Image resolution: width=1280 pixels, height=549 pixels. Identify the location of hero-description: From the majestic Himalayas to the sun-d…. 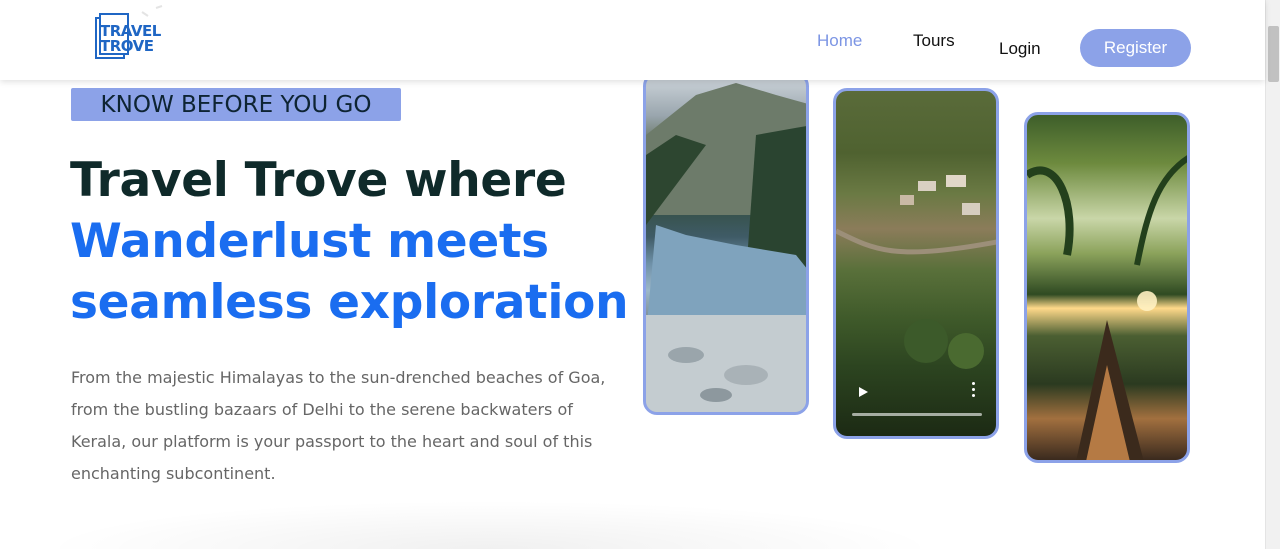
(338, 425).